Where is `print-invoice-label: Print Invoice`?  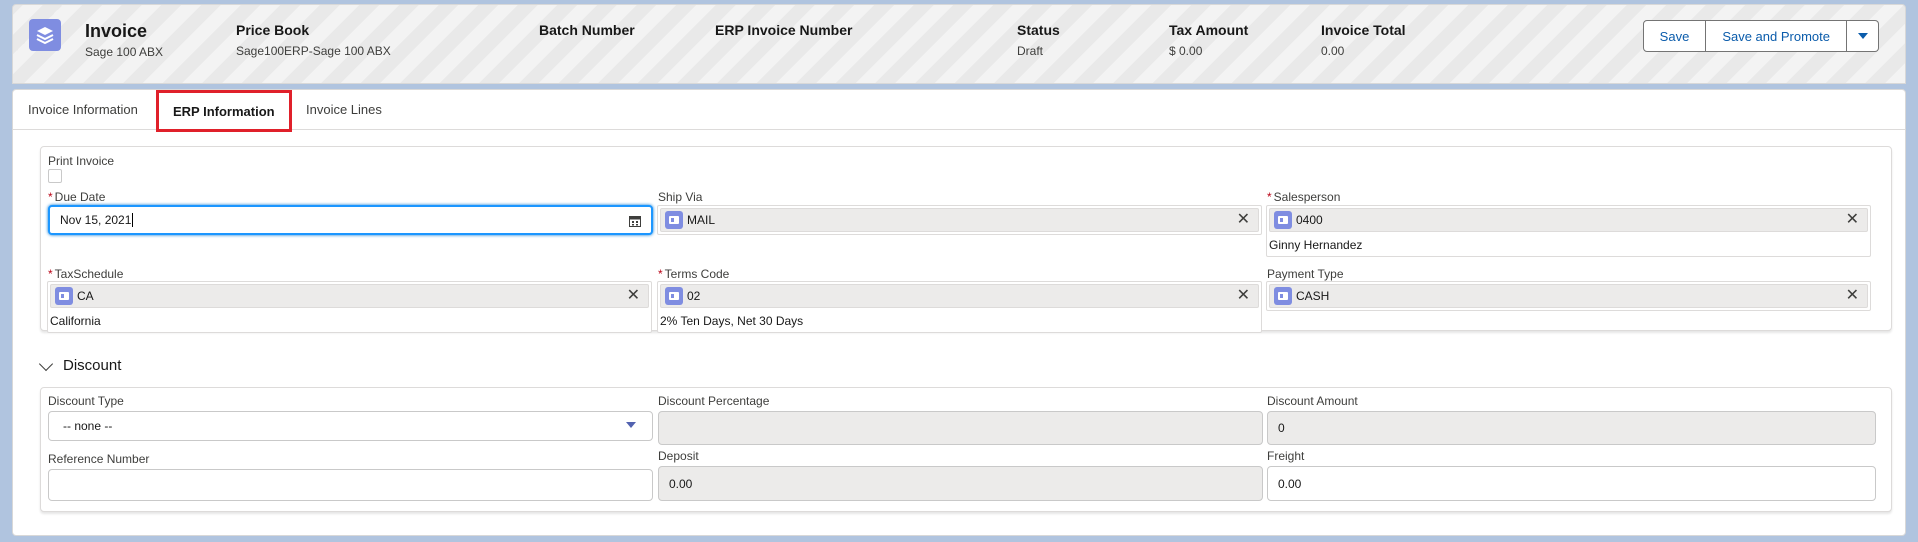
print-invoice-label: Print Invoice is located at coordinates (81, 161).